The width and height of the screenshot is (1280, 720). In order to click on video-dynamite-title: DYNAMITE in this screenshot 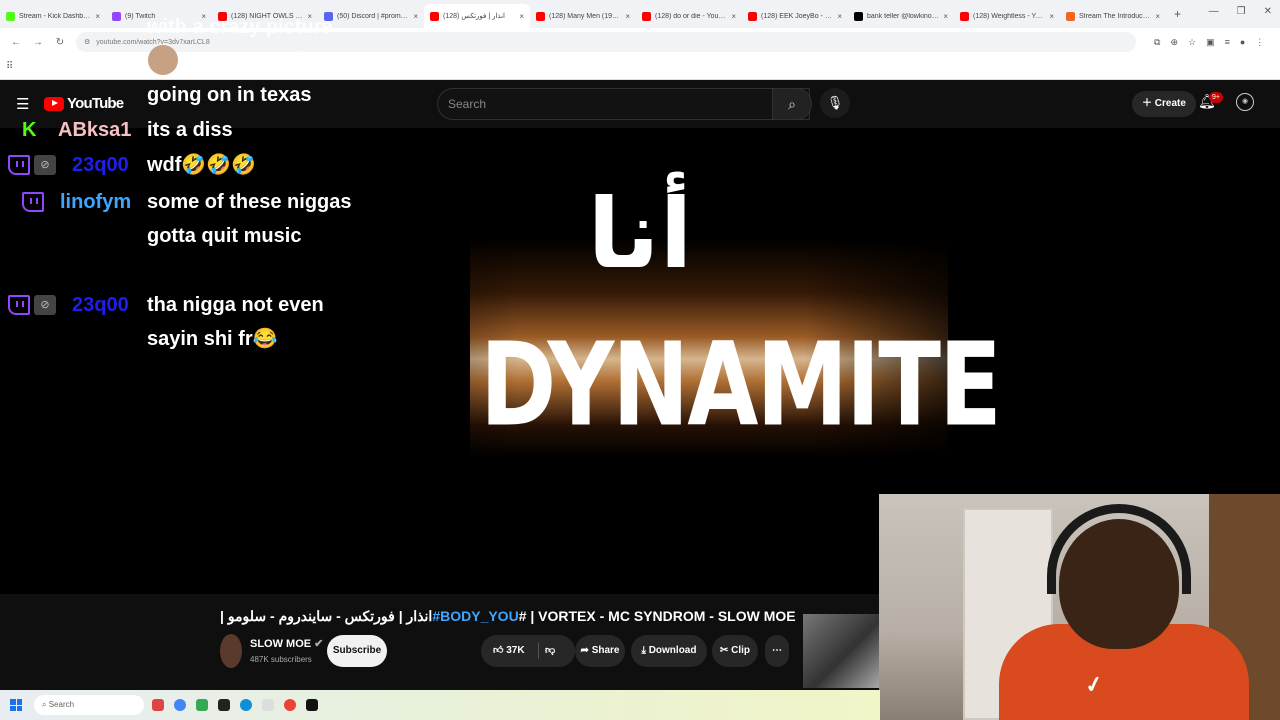, I will do `click(741, 385)`.